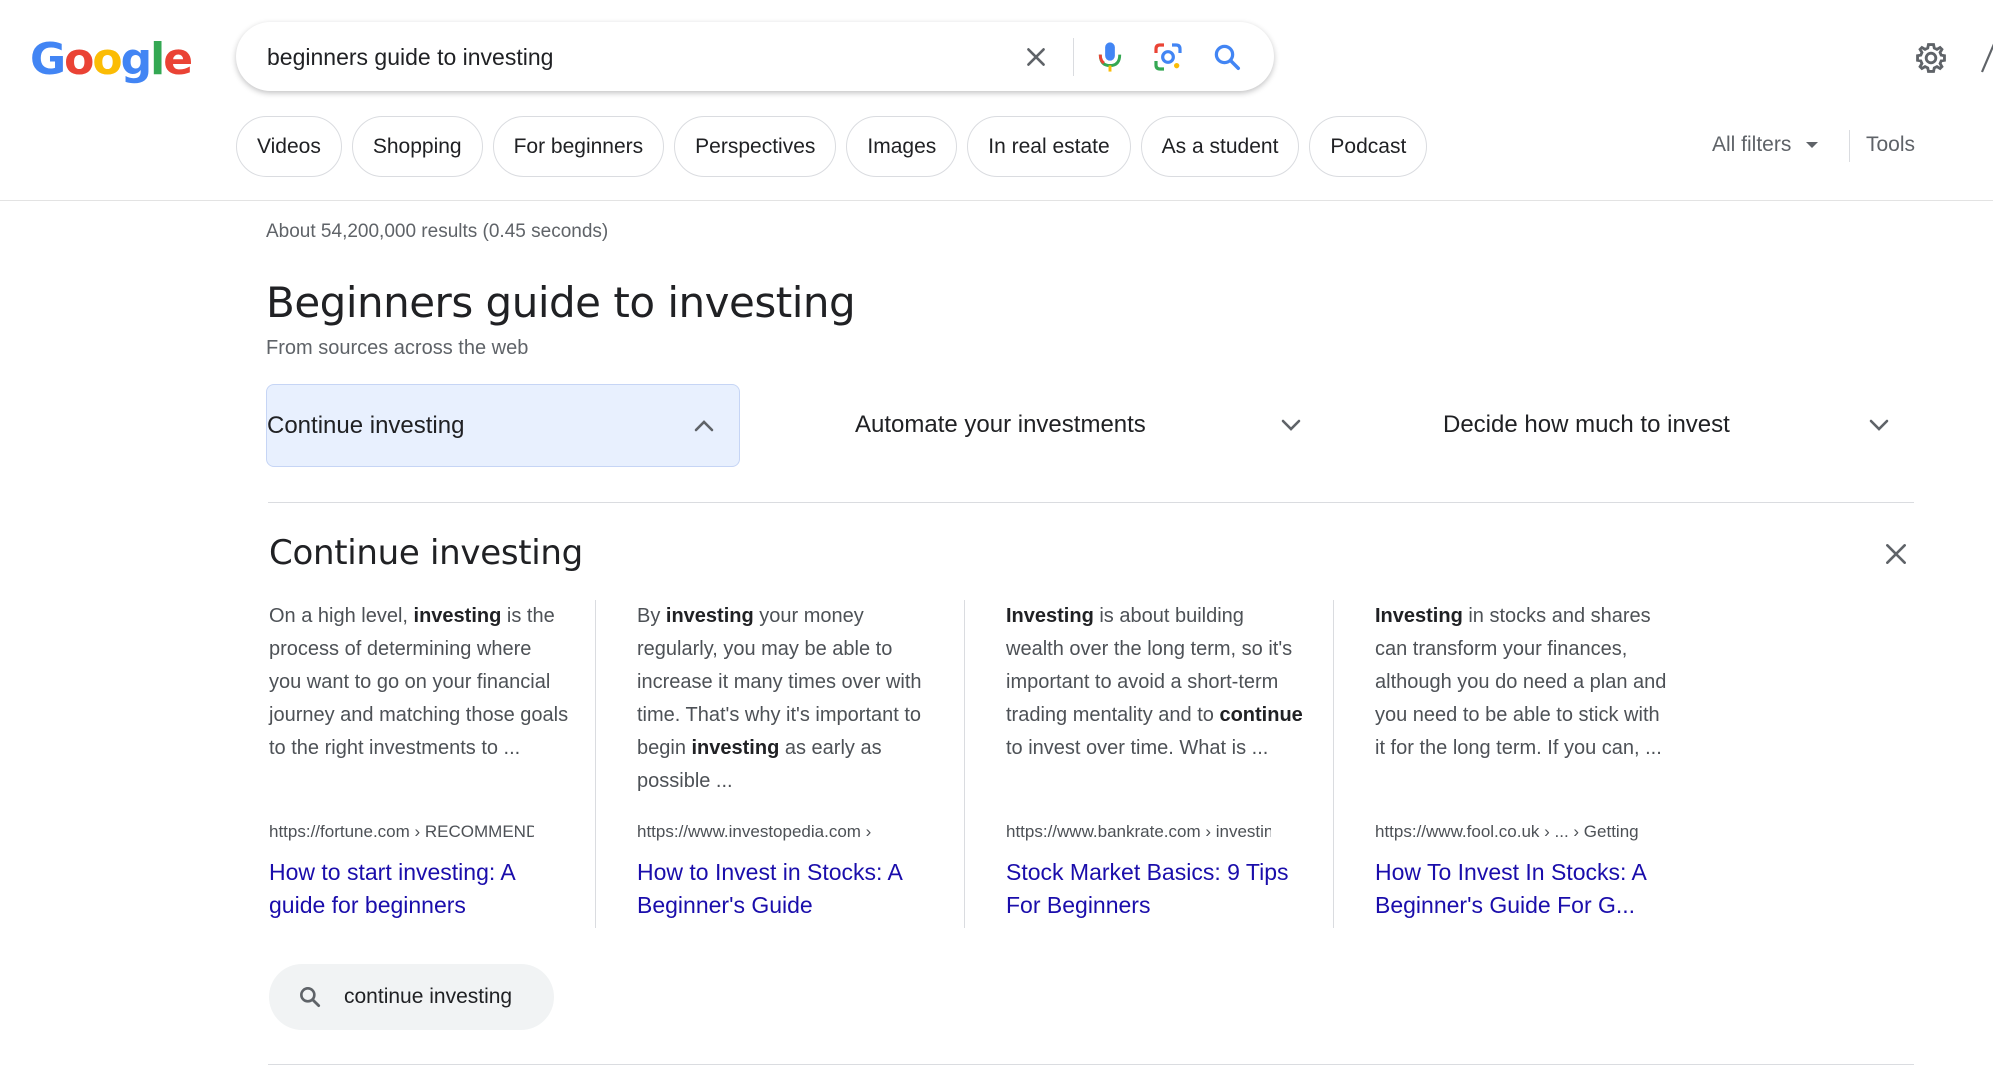 Image resolution: width=1993 pixels, height=1068 pixels. Describe the element at coordinates (1368, 146) in the screenshot. I see `chip-podcast: Podcast` at that location.